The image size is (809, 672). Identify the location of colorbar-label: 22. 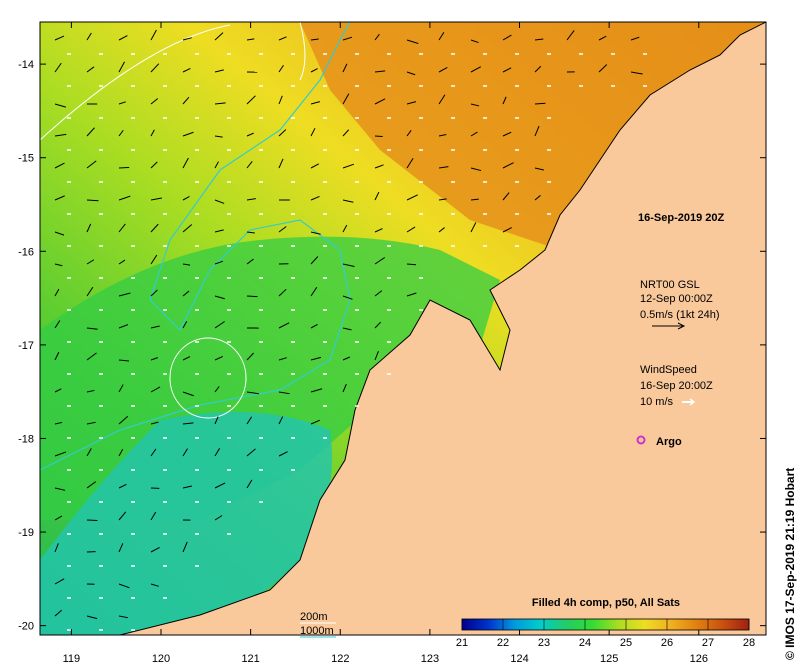
(503, 643).